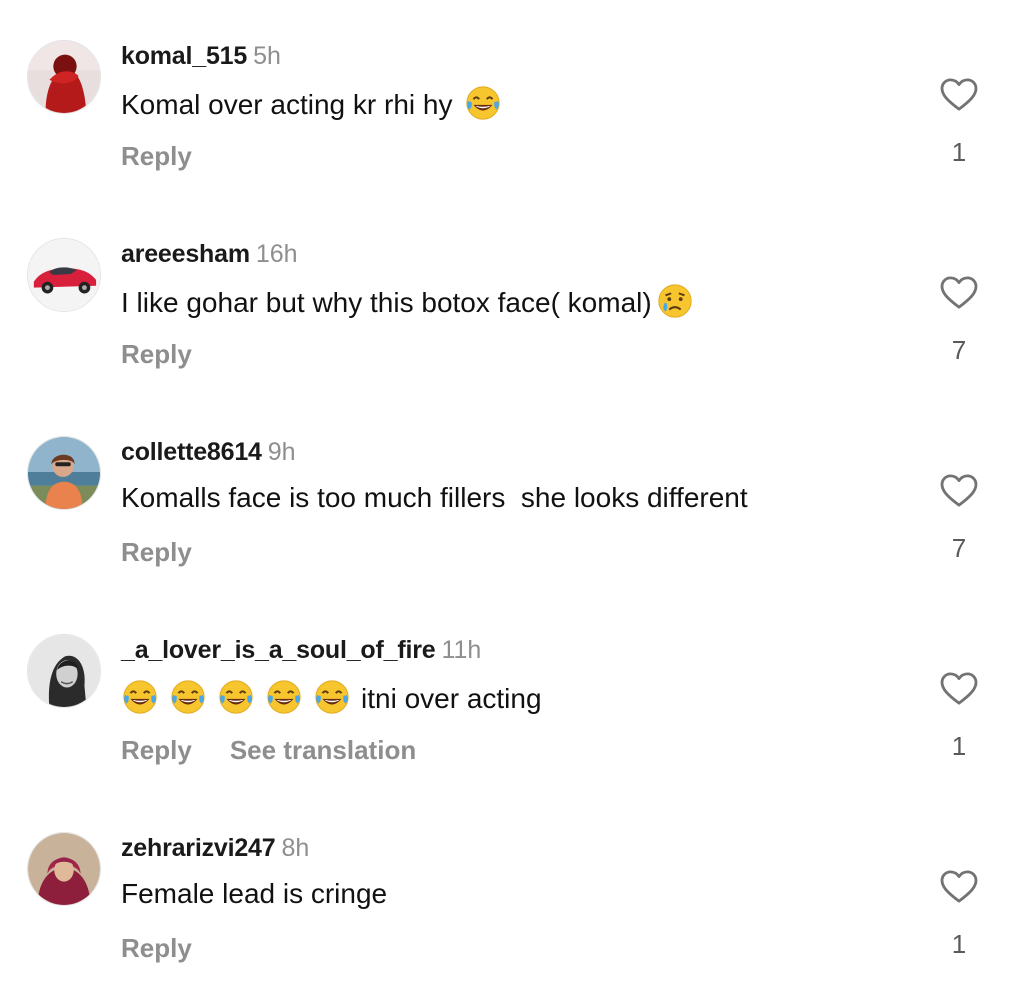 This screenshot has height=986, width=1024. Describe the element at coordinates (191, 452) in the screenshot. I see `username: collette8614` at that location.